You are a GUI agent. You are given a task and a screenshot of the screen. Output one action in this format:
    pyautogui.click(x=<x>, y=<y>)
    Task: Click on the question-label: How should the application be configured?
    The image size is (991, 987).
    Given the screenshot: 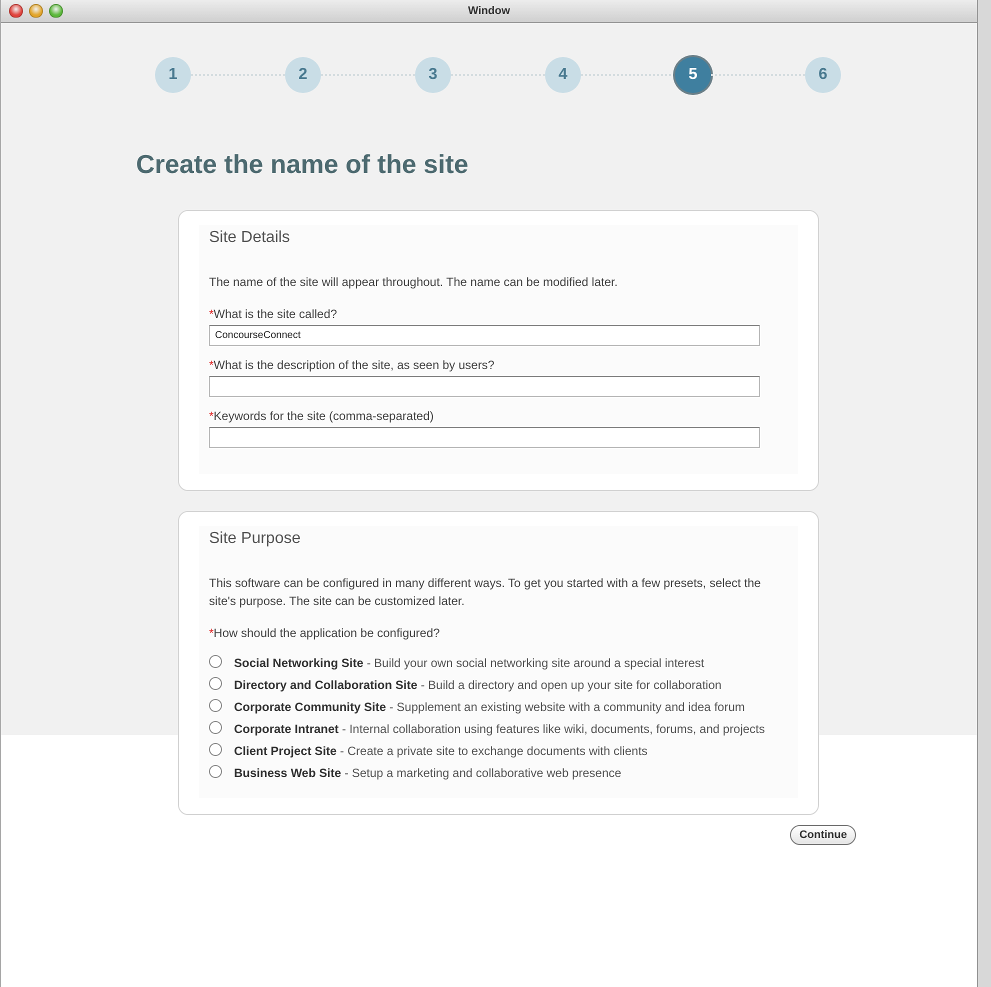 What is the action you would take?
    pyautogui.click(x=327, y=633)
    